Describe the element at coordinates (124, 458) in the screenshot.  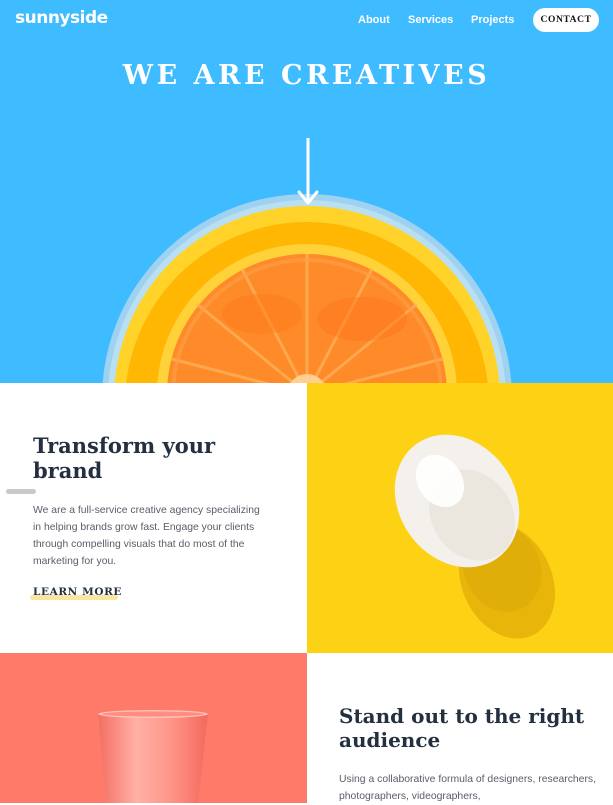
I see `transform-heading: Transform your brand` at that location.